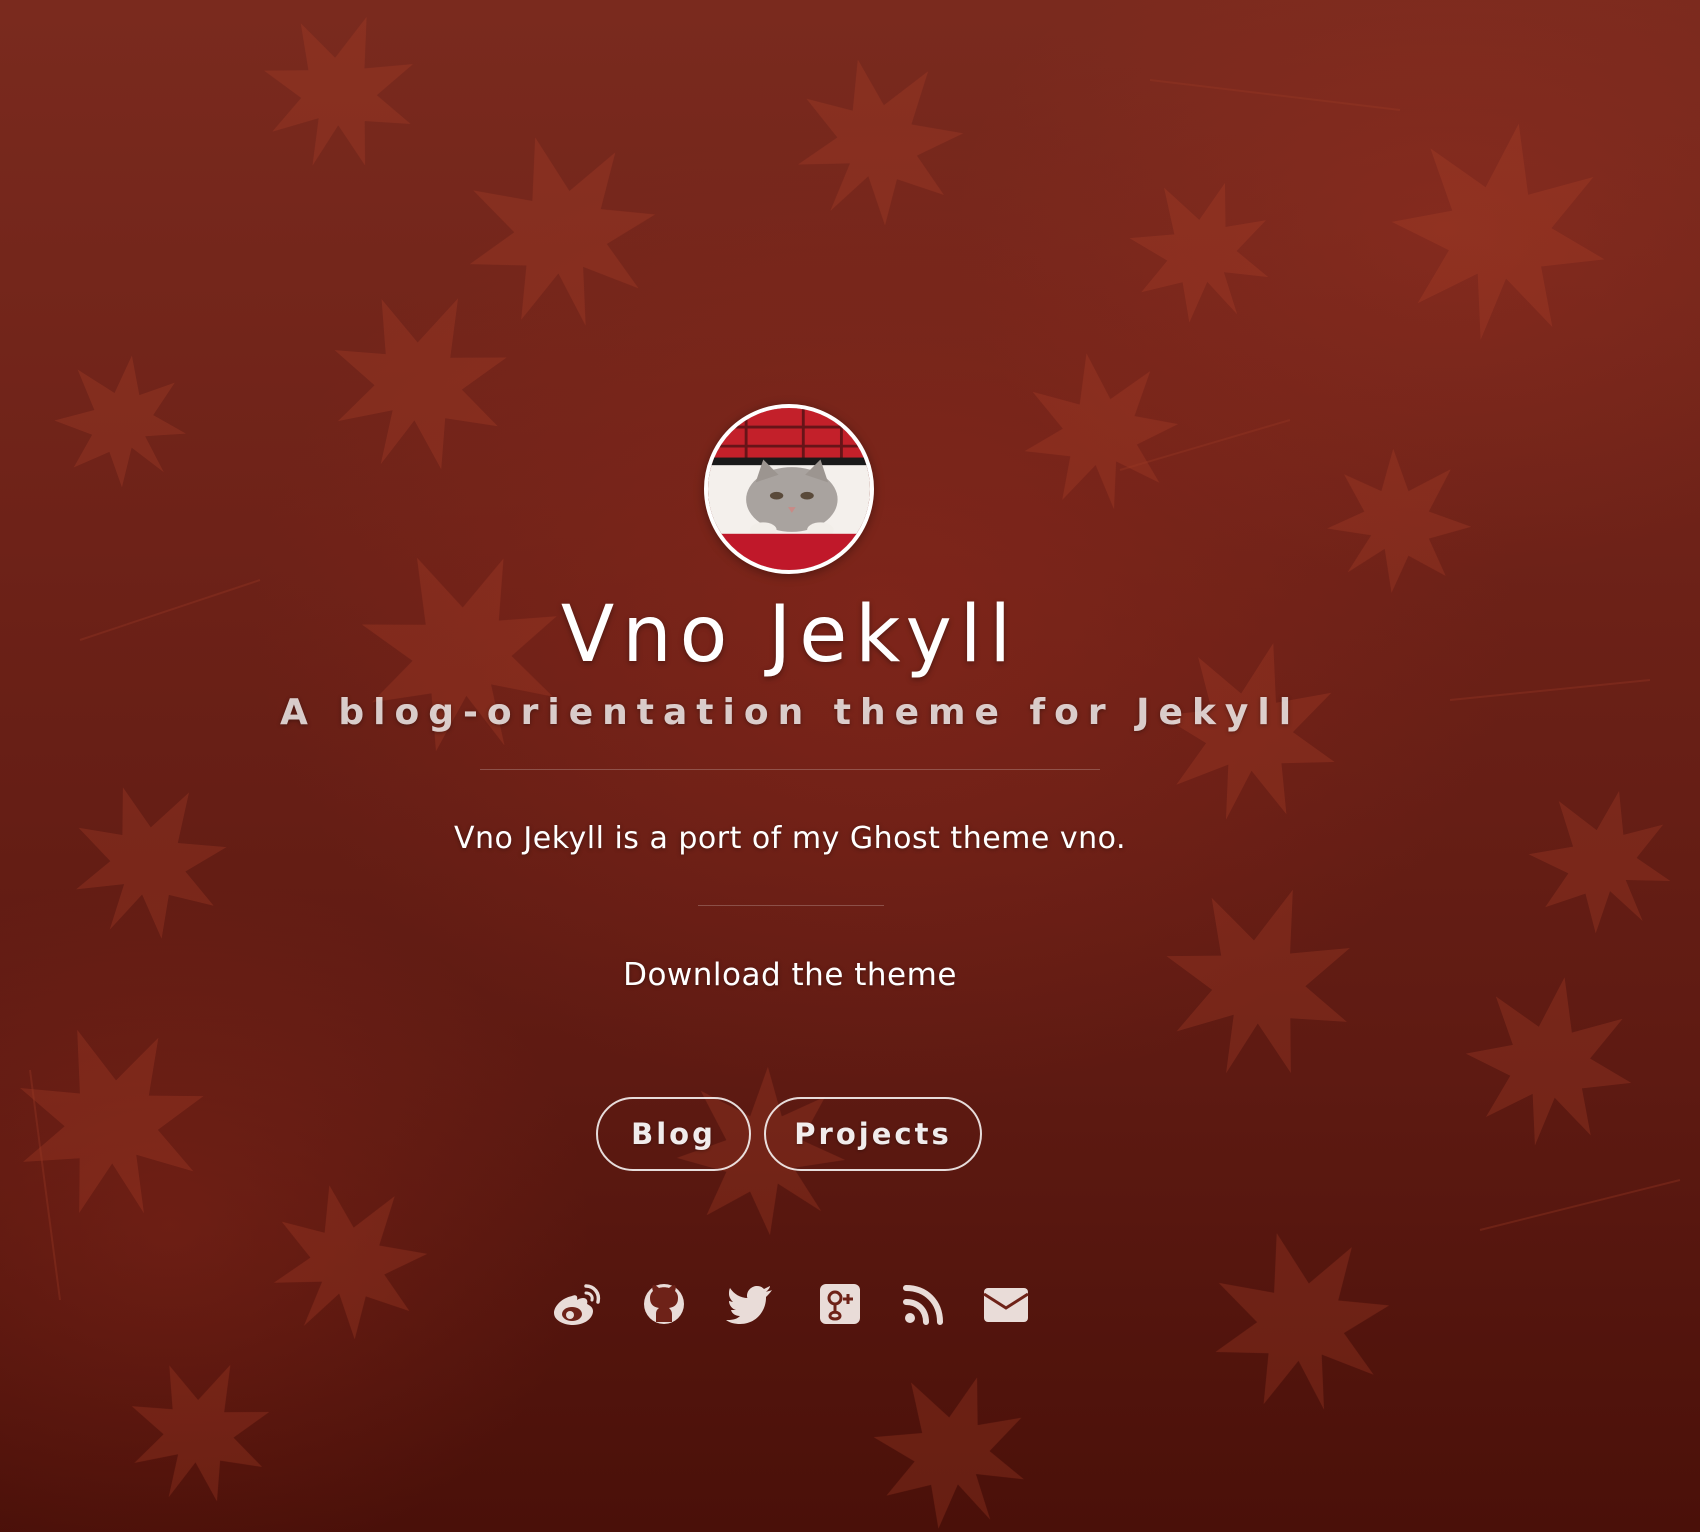 This screenshot has width=1700, height=1532. I want to click on rss-icon, so click(924, 1304).